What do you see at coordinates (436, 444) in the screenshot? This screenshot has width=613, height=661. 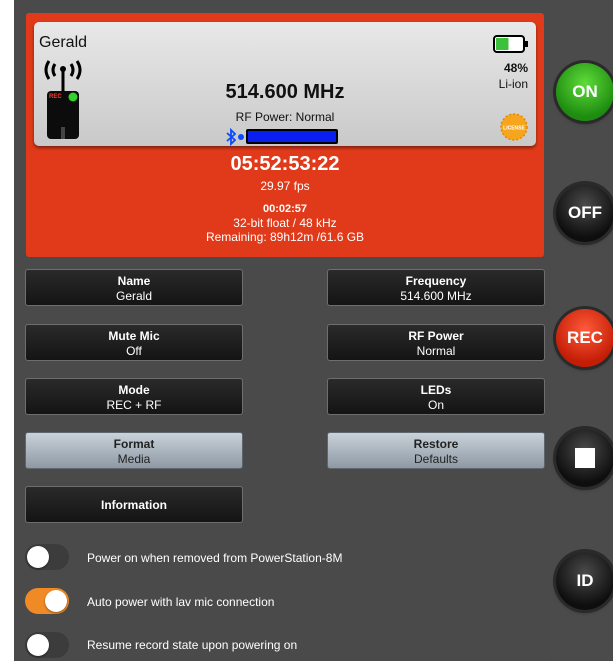 I see `restore-defaults-label: Restore` at bounding box center [436, 444].